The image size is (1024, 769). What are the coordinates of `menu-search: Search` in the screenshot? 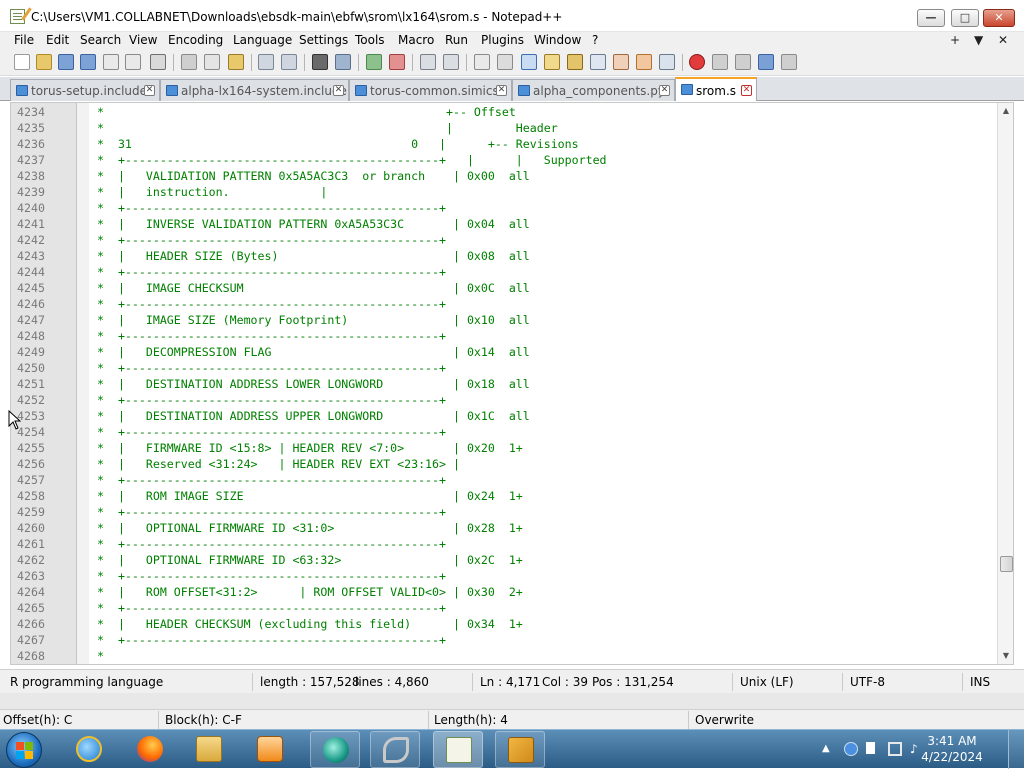 It's located at (100, 40).